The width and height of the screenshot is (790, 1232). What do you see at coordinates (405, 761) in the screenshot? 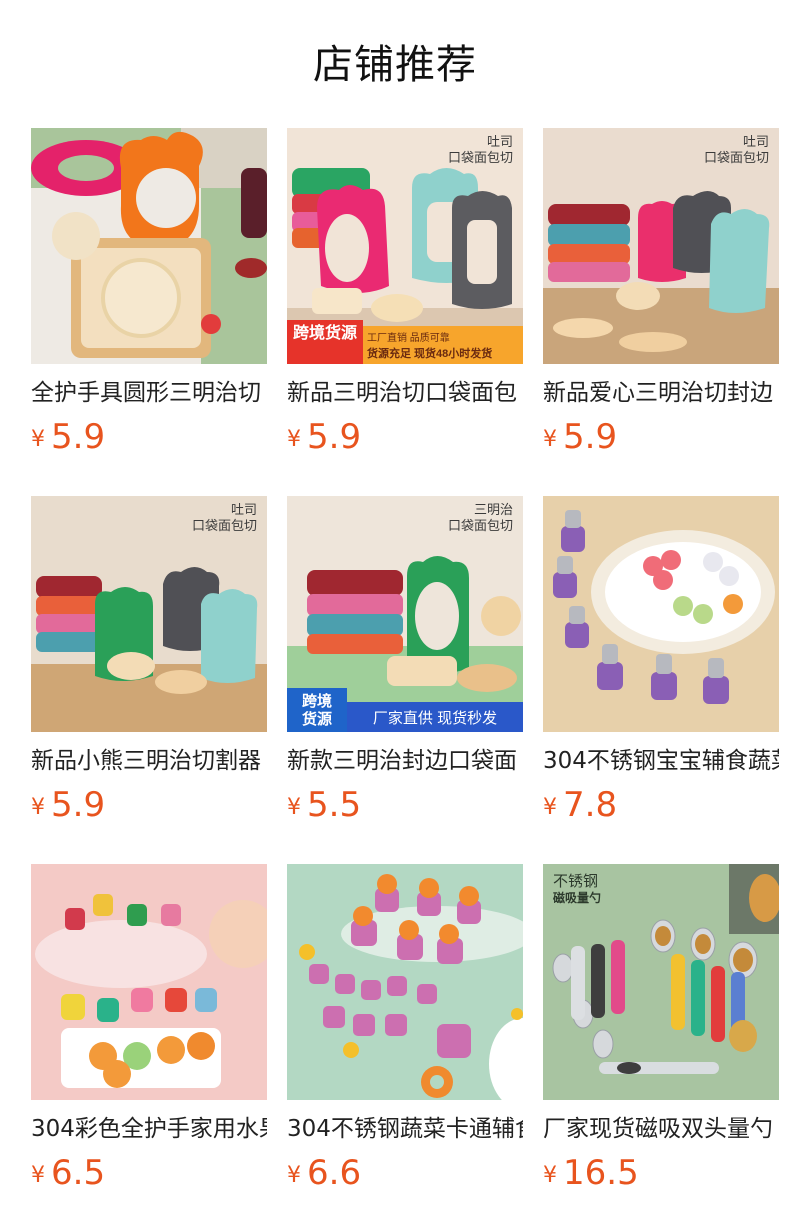
I see `product-name: 新款三明治封边口袋面` at bounding box center [405, 761].